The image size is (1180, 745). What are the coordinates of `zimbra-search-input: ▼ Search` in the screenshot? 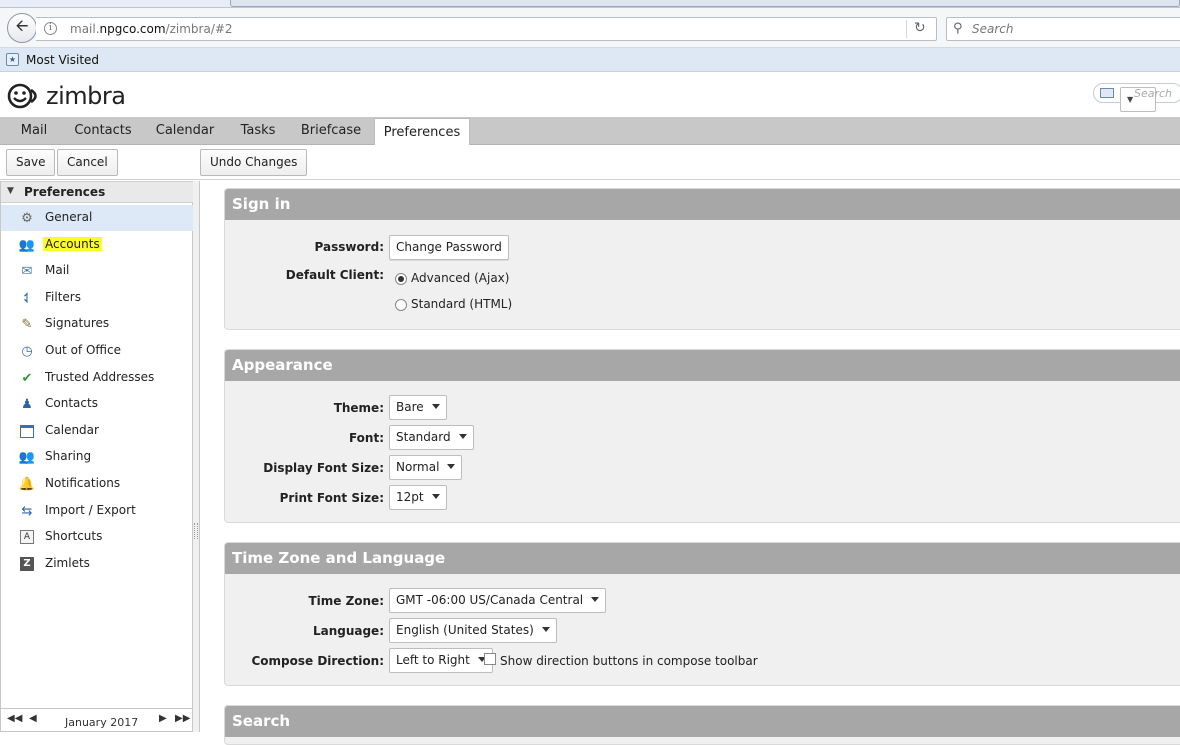 It's located at (1136, 97).